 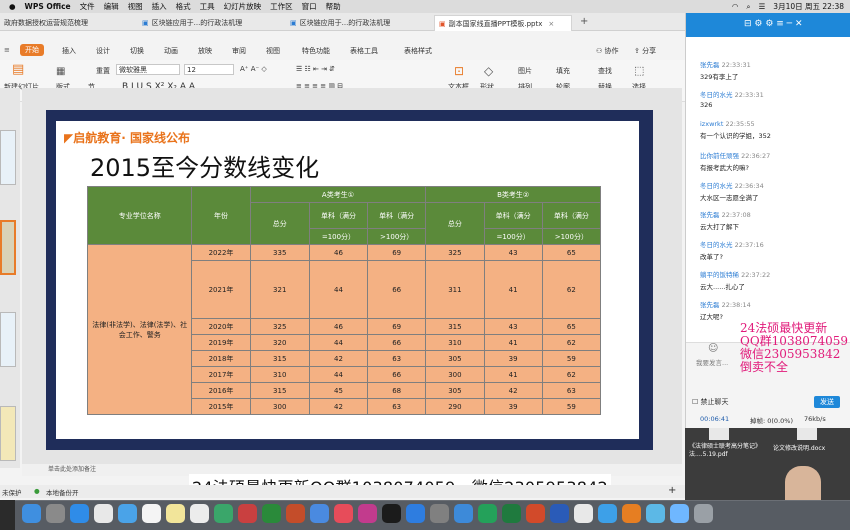 I want to click on wechat-icon, so click(x=487, y=513).